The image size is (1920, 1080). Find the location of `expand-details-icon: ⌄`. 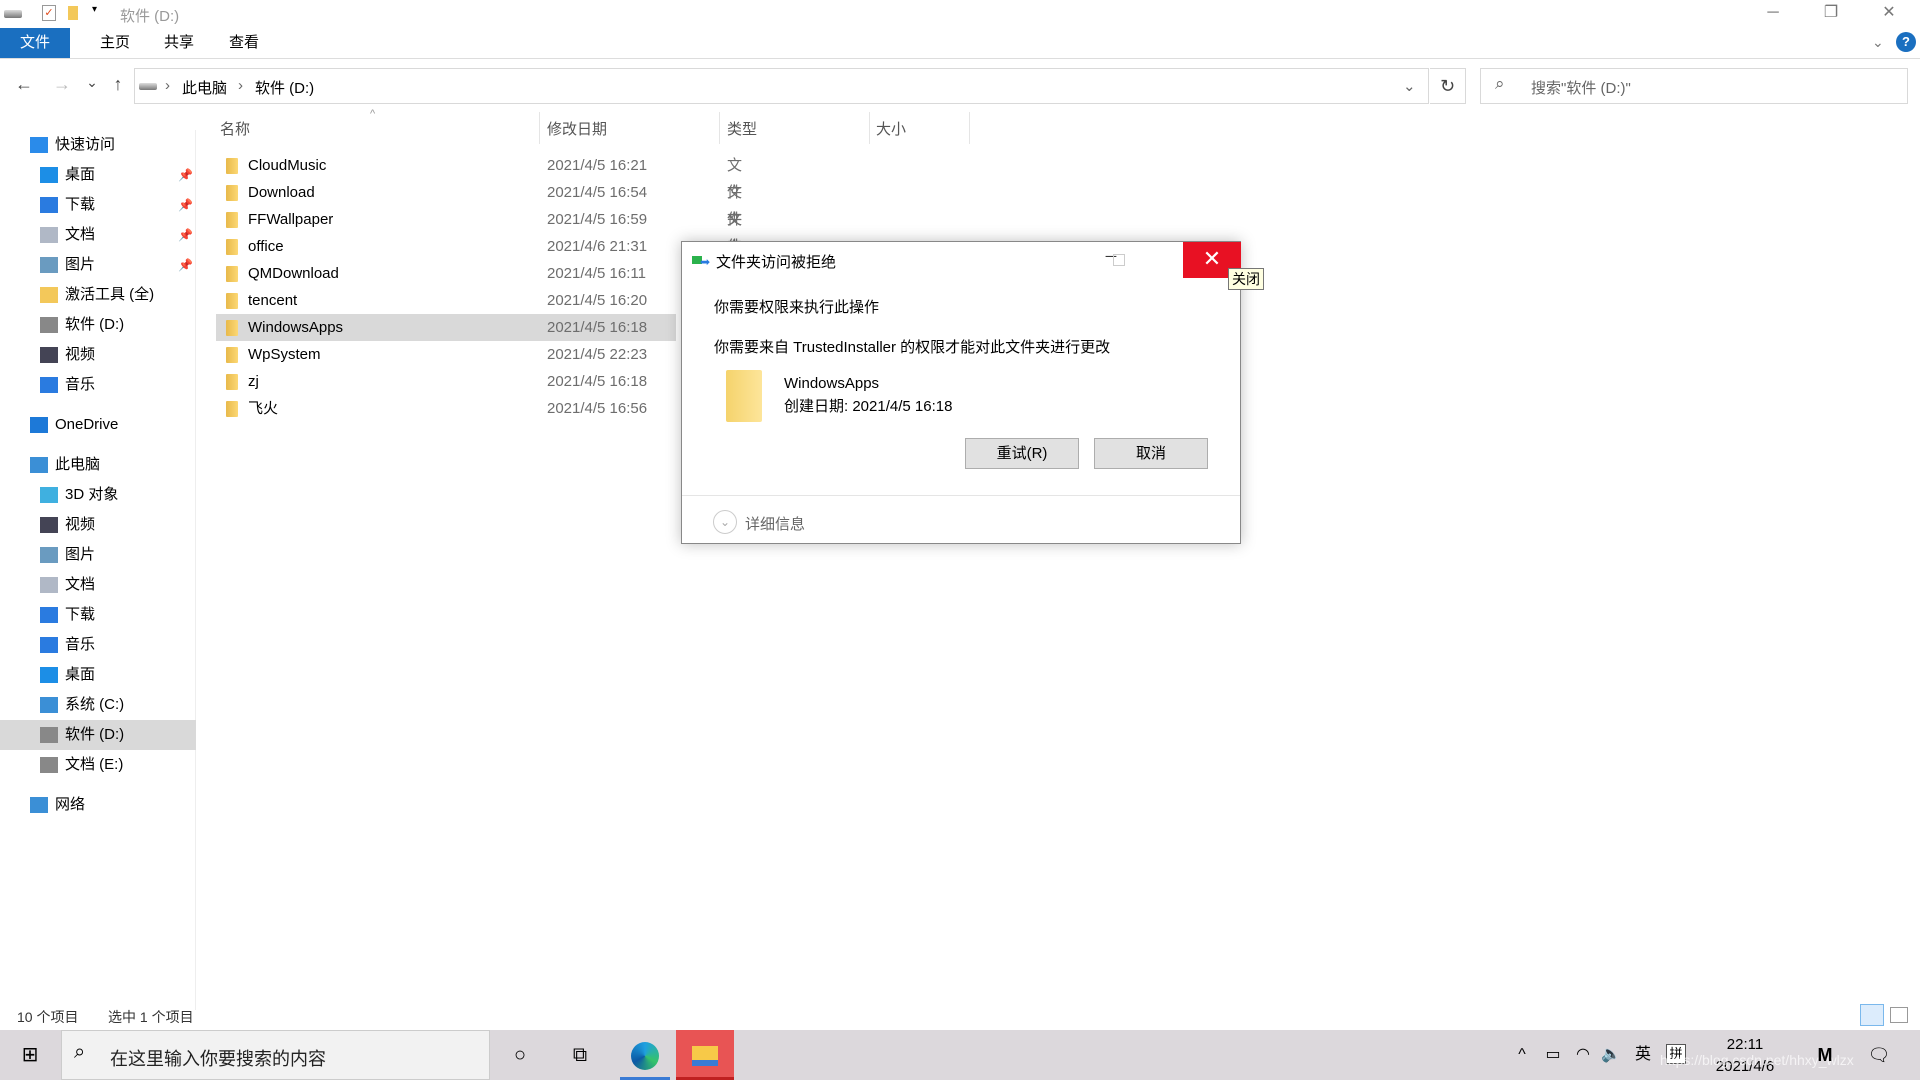

expand-details-icon: ⌄ is located at coordinates (725, 522).